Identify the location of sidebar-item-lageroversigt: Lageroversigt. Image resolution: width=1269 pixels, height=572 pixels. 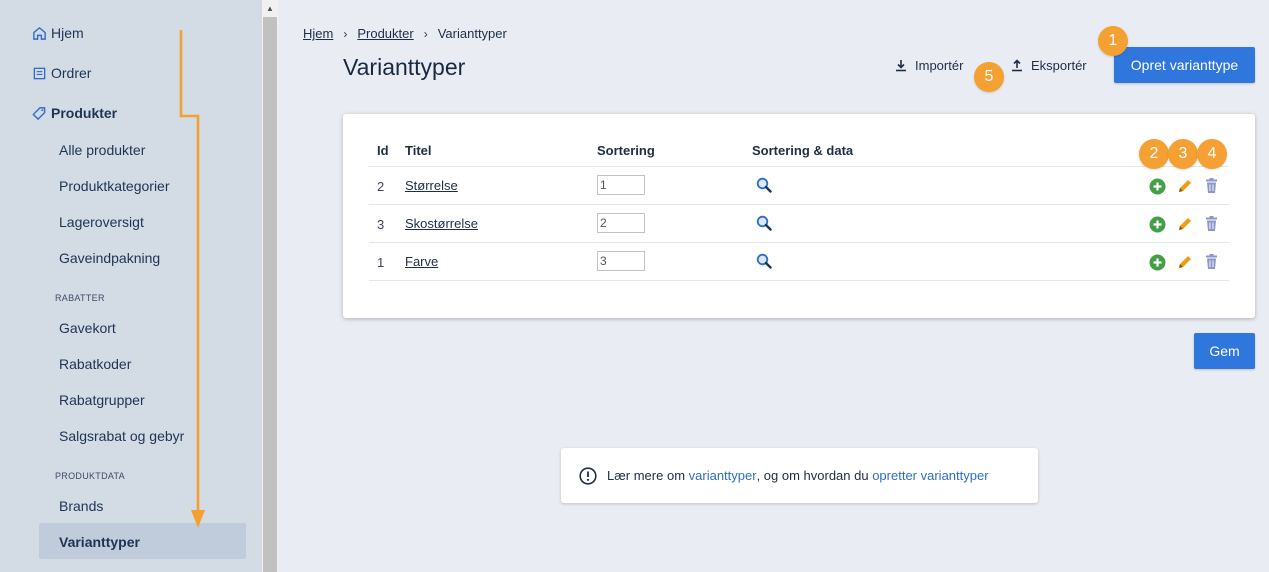
(101, 222).